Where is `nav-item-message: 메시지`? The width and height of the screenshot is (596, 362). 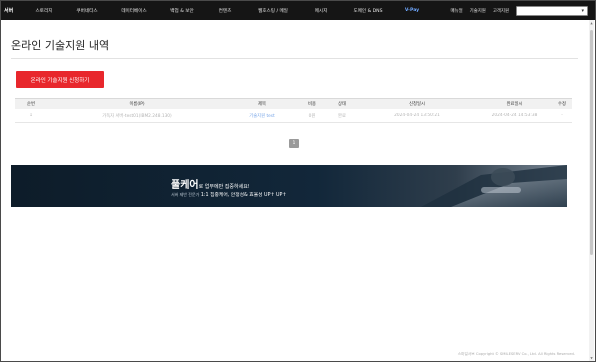
nav-item-message: 메시지 is located at coordinates (321, 11).